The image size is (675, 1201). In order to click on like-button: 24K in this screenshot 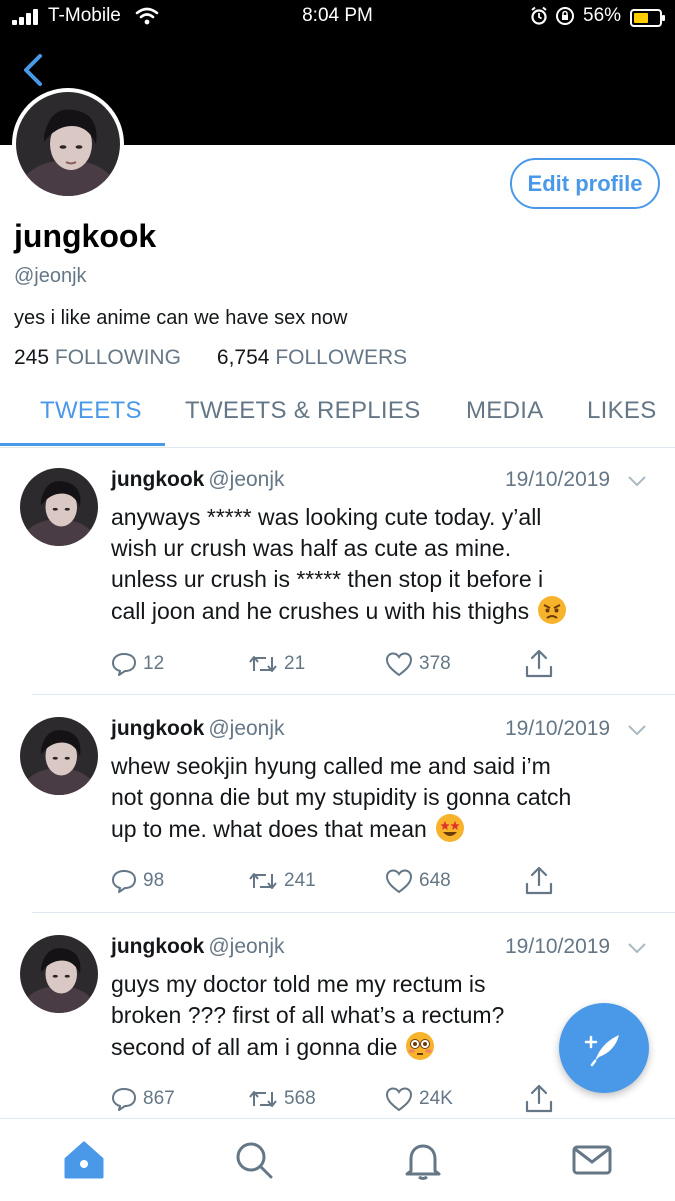, I will do `click(419, 1099)`.